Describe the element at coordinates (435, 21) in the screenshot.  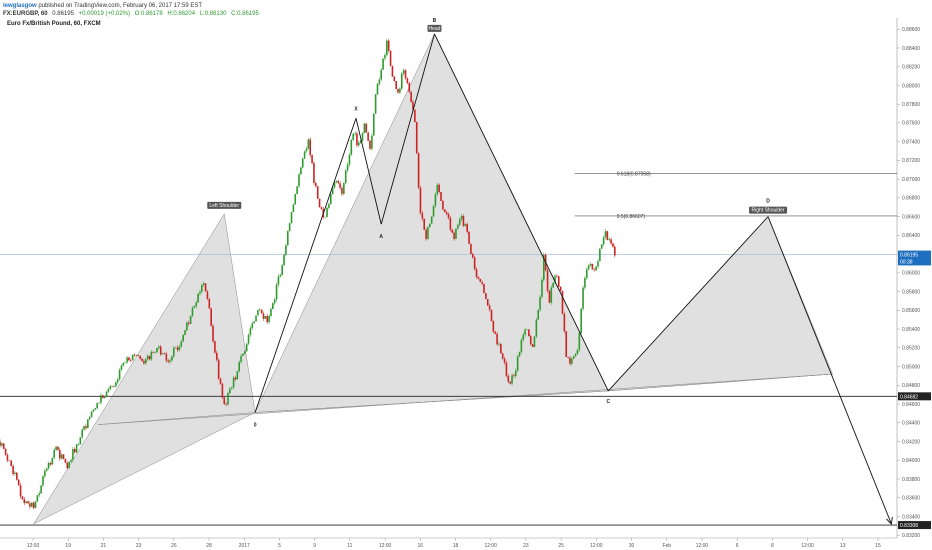
I see `point-label-b: B` at that location.